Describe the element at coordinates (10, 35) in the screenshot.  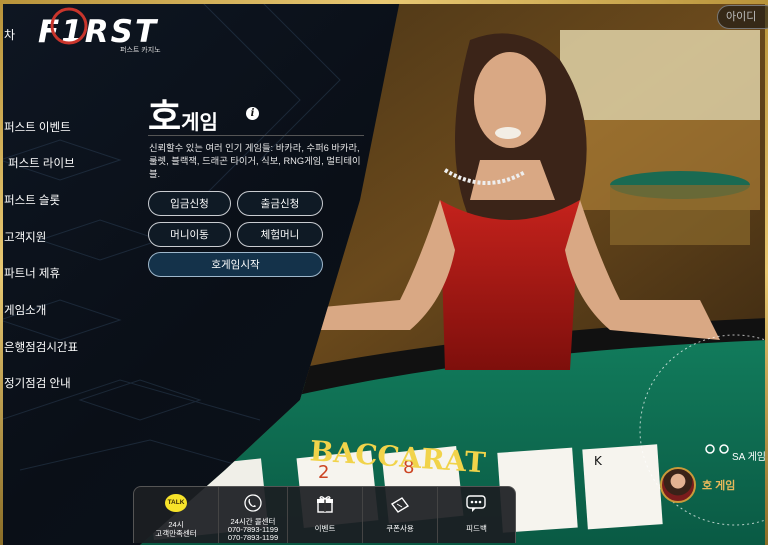
I see `header-corner-text: 차` at that location.